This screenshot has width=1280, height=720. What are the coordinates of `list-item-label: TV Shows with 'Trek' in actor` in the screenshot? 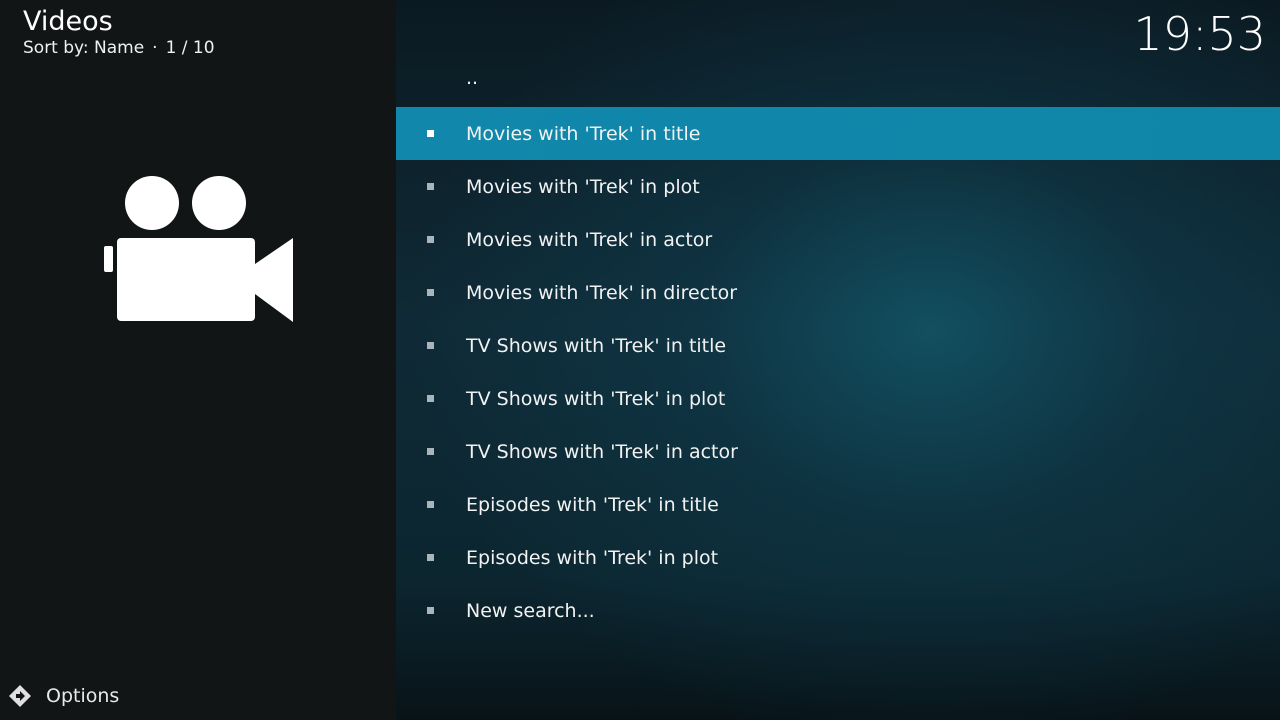 It's located at (602, 451).